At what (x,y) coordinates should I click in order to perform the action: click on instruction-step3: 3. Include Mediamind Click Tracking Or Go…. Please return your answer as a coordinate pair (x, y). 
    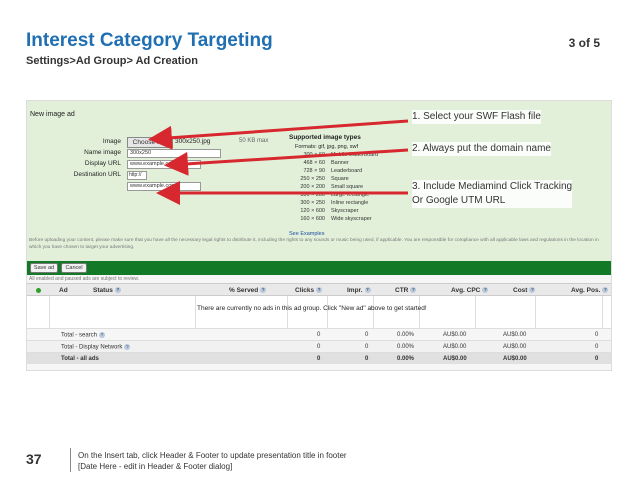
    Looking at the image, I should click on (492, 194).